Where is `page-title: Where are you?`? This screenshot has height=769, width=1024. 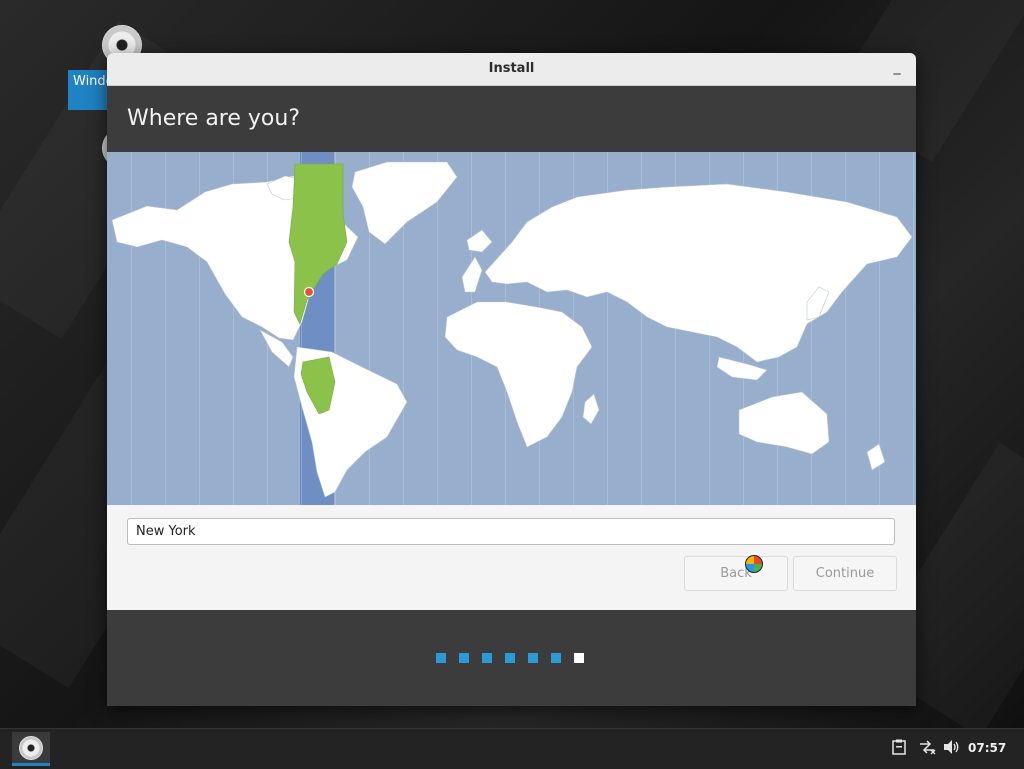 page-title: Where are you? is located at coordinates (213, 118).